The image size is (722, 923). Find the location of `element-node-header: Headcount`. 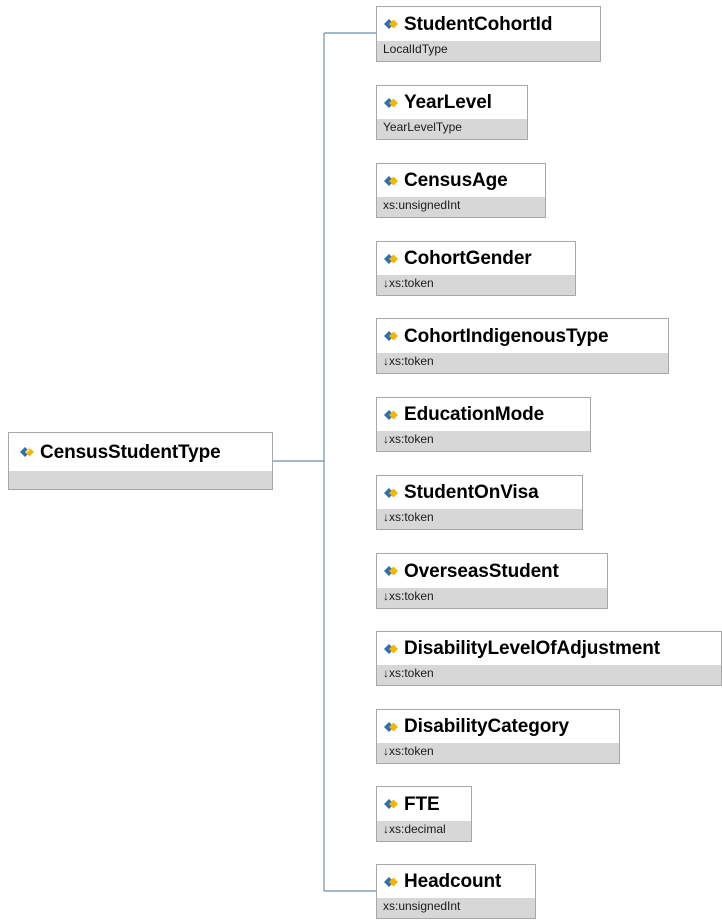

element-node-header: Headcount is located at coordinates (456, 881).